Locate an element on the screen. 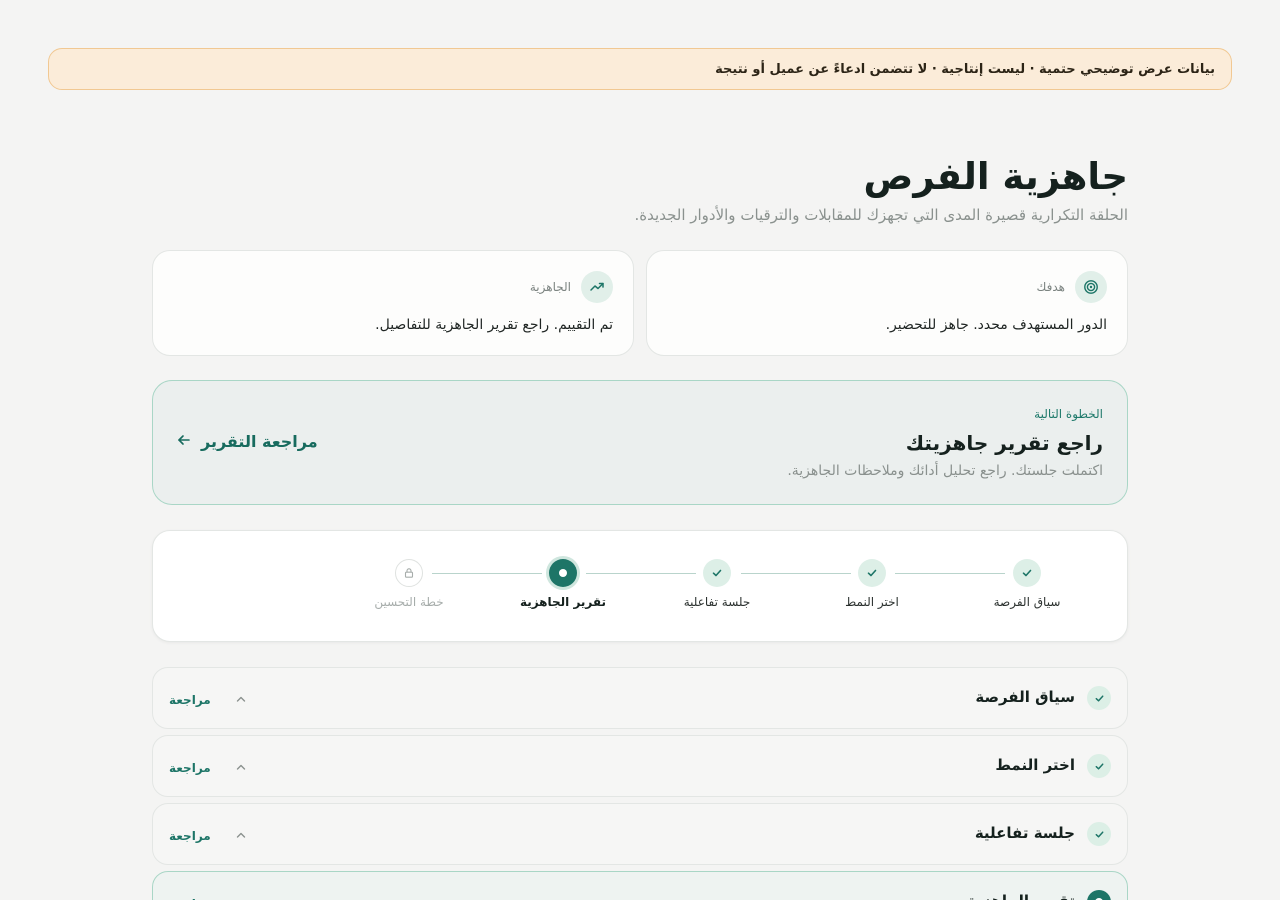 This screenshot has height=900, width=1280. target-icon is located at coordinates (1091, 287).